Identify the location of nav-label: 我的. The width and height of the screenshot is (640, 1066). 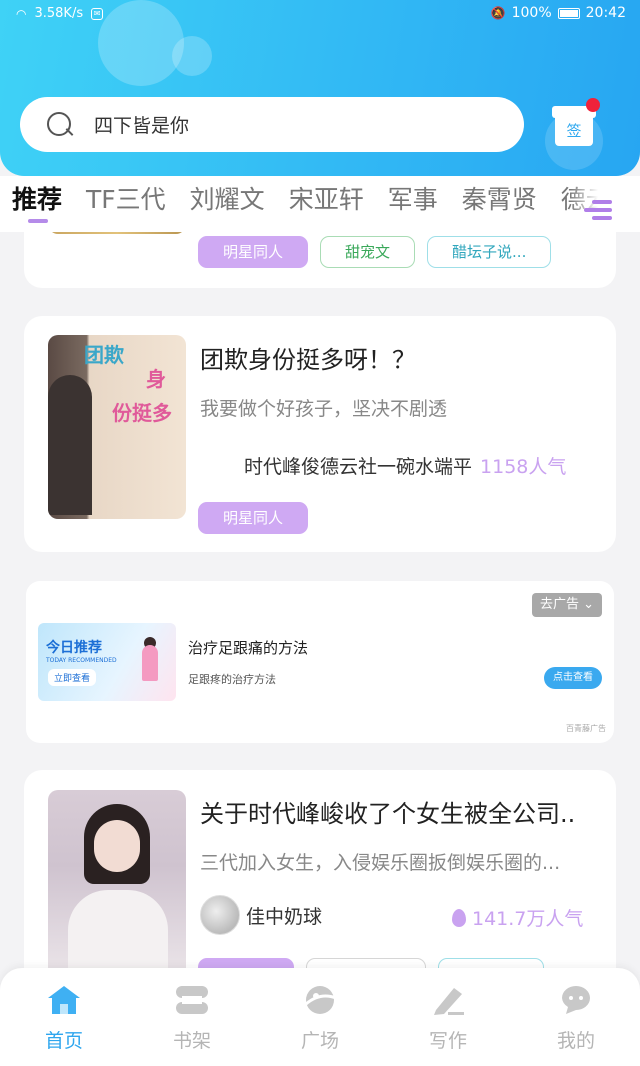
(575, 1041).